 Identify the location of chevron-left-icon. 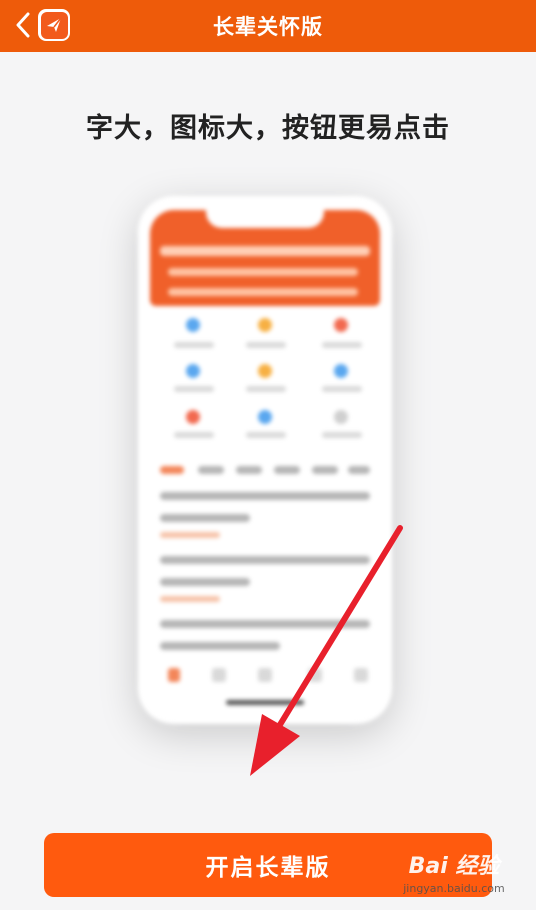
(23, 25).